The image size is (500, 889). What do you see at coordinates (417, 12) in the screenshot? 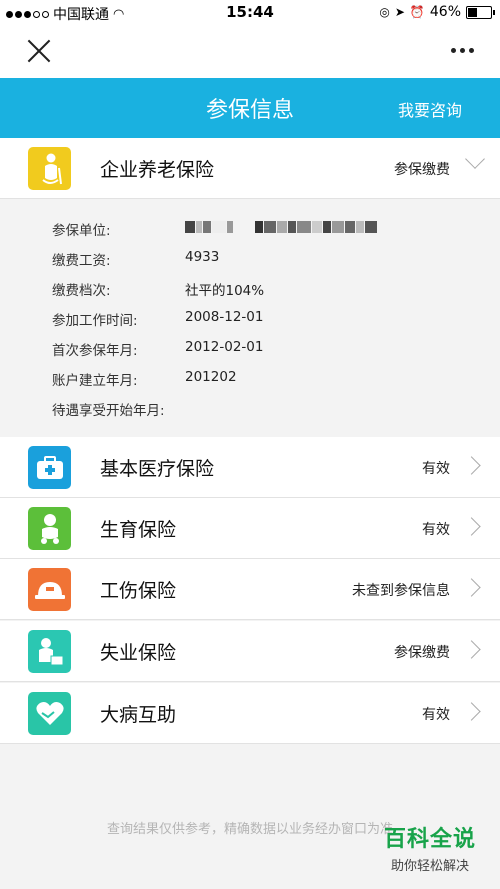
I see `alarm-icon: ⏰` at bounding box center [417, 12].